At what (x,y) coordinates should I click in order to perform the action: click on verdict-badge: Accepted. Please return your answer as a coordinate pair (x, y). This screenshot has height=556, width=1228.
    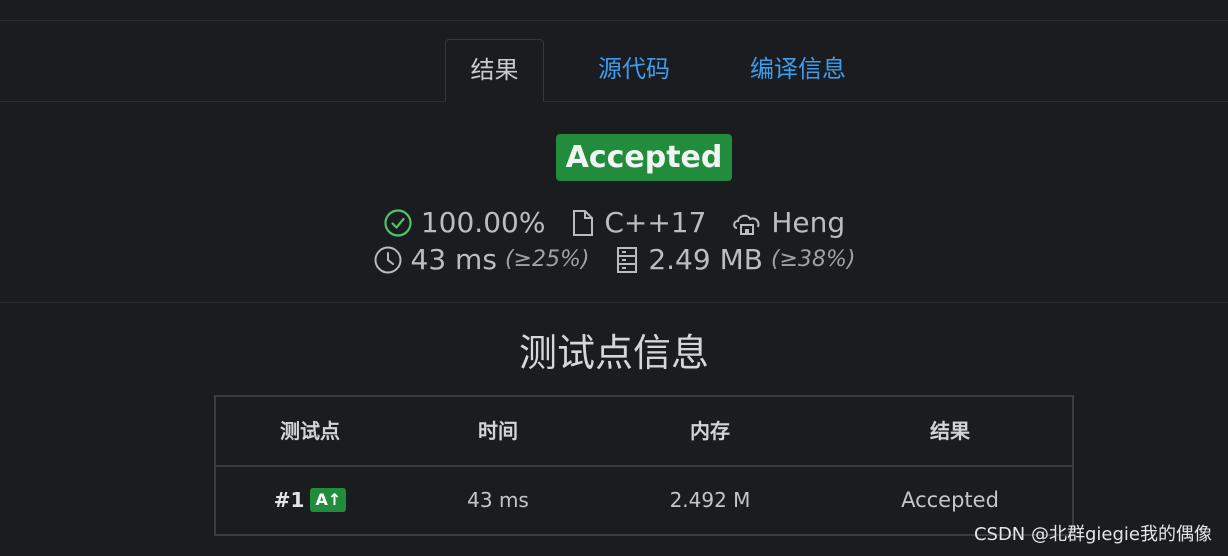
    Looking at the image, I should click on (644, 157).